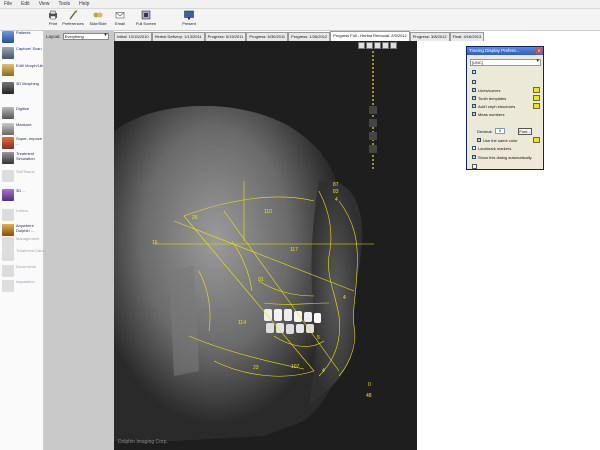 This screenshot has width=600, height=450. Describe the element at coordinates (474, 166) in the screenshot. I see `help-icon` at that location.